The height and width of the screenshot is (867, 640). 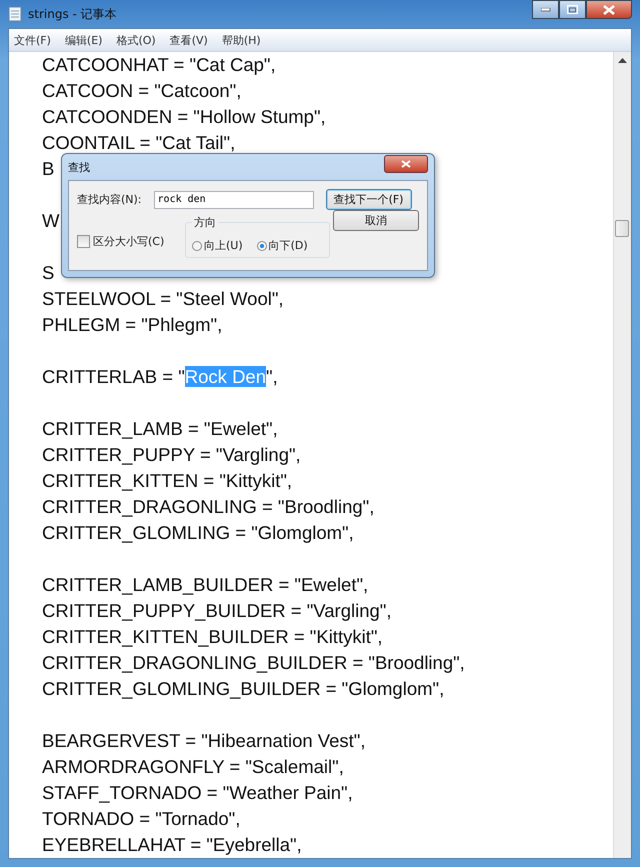 I want to click on menu-item: 格式(O), so click(x=136, y=40).